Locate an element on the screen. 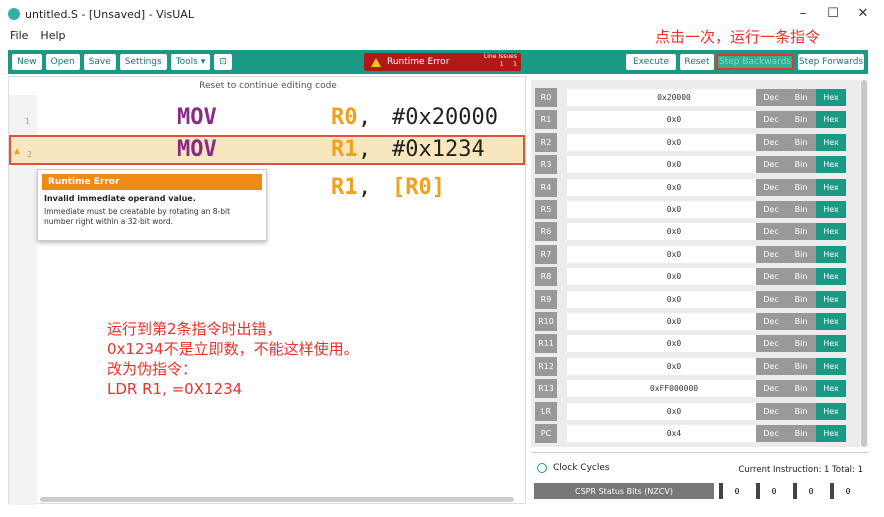 Image resolution: width=884 pixels, height=517 pixels. monitor-button: ⊡ is located at coordinates (223, 62).